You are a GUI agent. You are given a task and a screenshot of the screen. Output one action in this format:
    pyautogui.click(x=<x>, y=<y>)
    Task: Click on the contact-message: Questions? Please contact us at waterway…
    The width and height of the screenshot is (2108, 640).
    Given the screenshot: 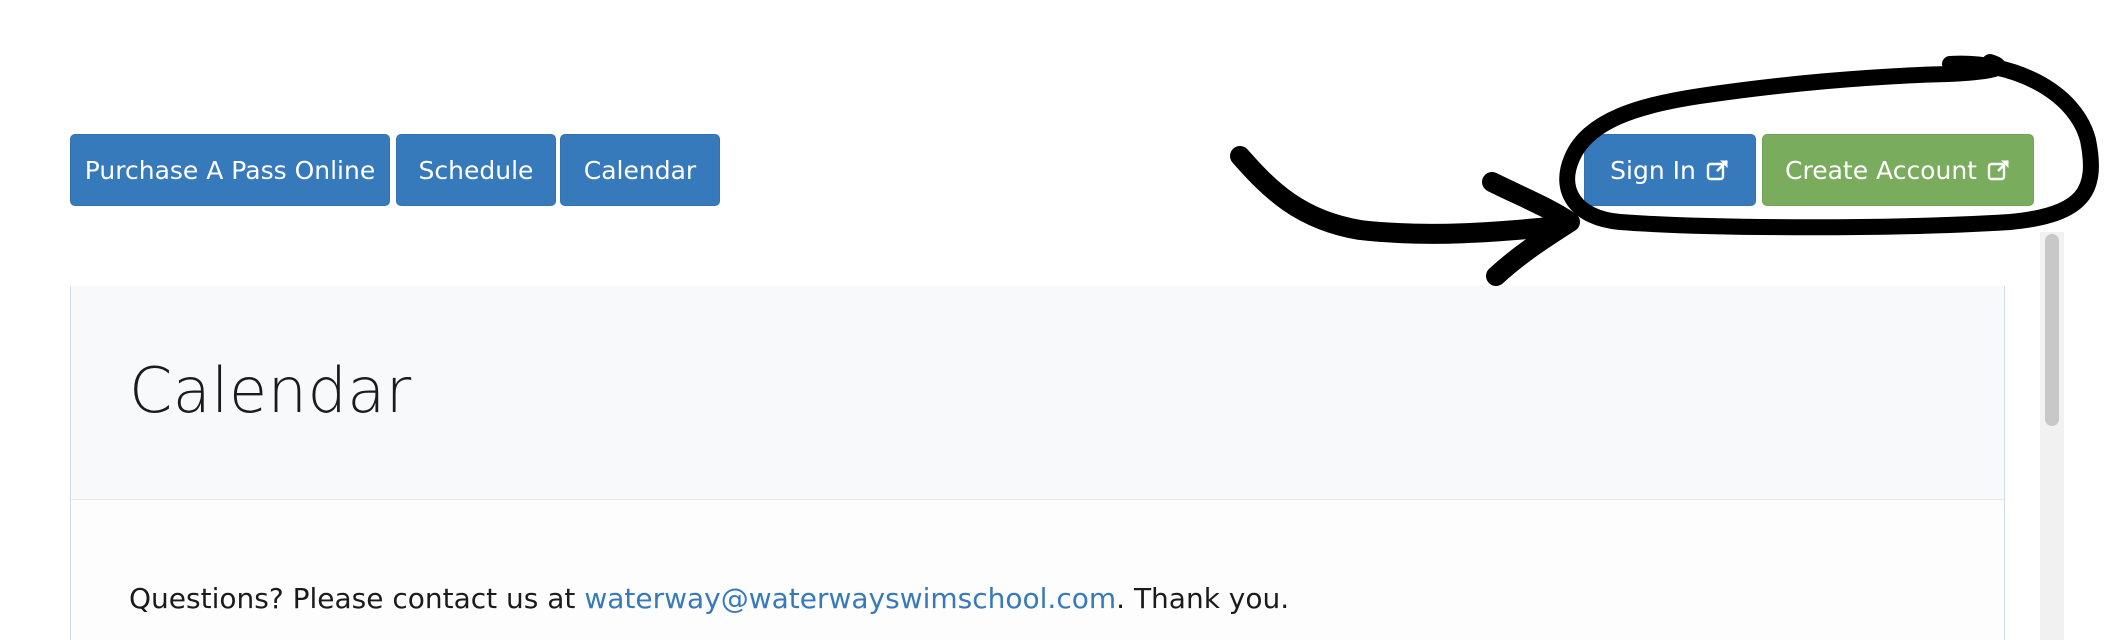 What is the action you would take?
    pyautogui.click(x=709, y=598)
    